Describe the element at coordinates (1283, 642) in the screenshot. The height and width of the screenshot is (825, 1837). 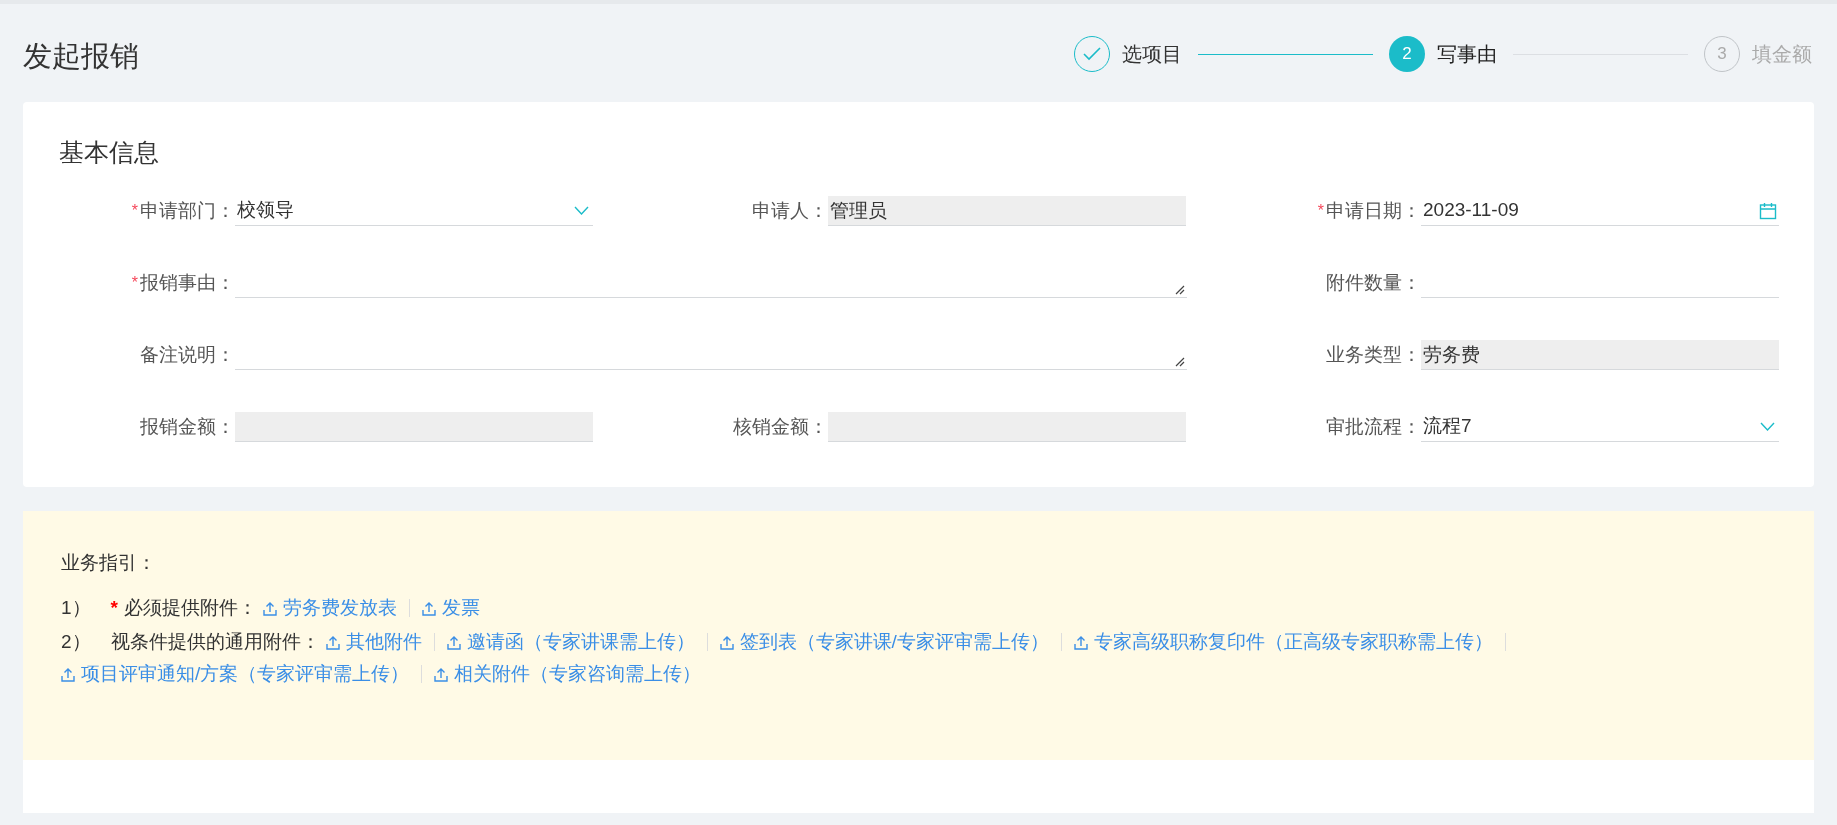
I see `upload-link: 专家高级职称复印件（正高级专家职称需上传）` at that location.